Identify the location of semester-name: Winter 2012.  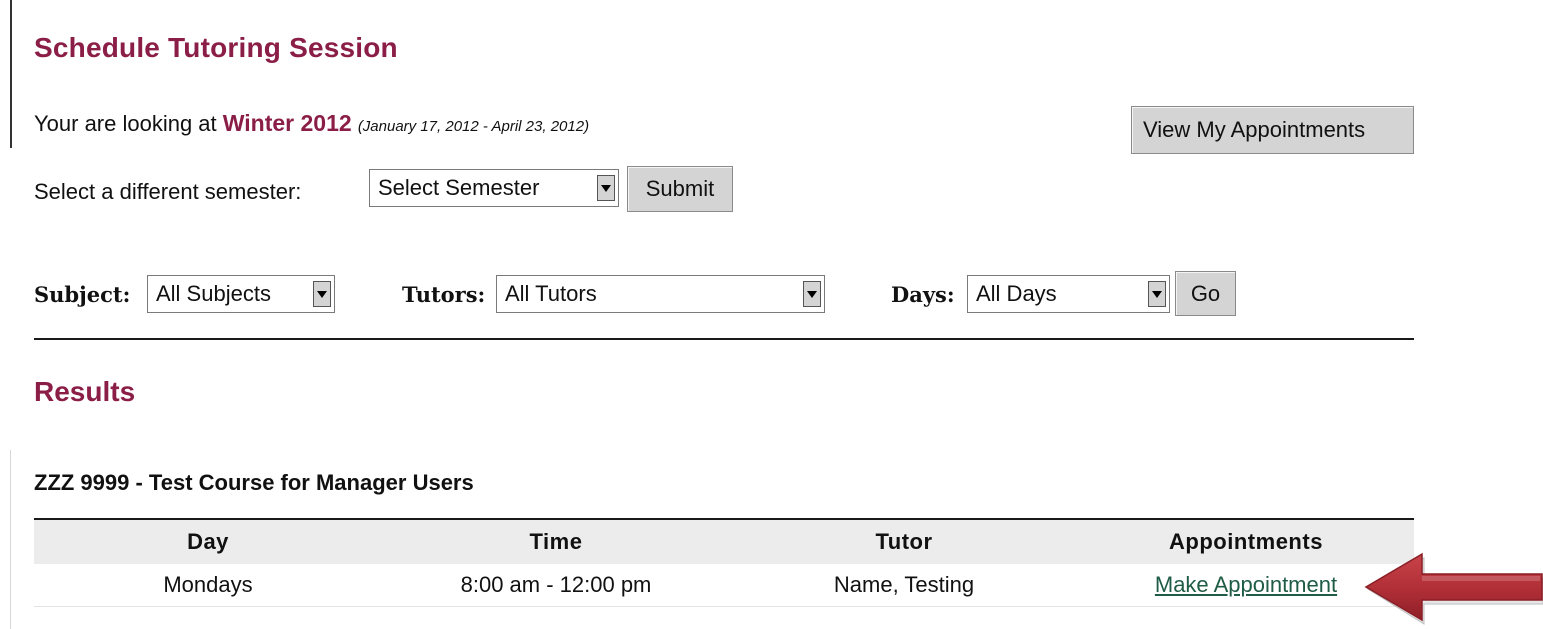
(287, 123).